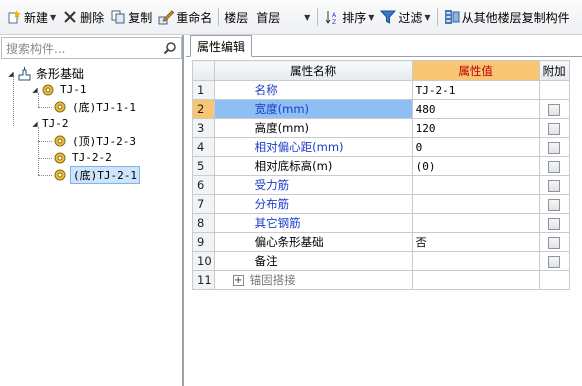  I want to click on rename-label: 重命名, so click(194, 17).